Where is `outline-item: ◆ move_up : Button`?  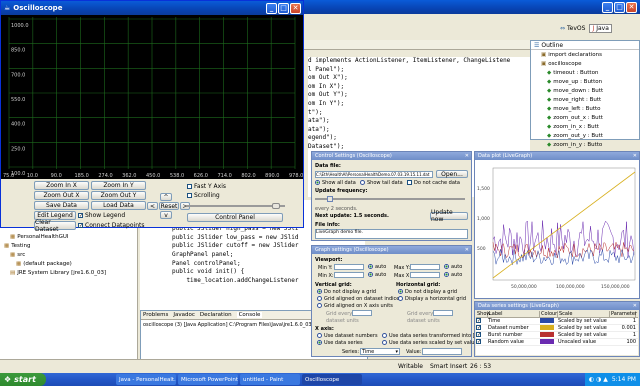
outline-item: ◆ move_up : Button is located at coordinates (590, 82).